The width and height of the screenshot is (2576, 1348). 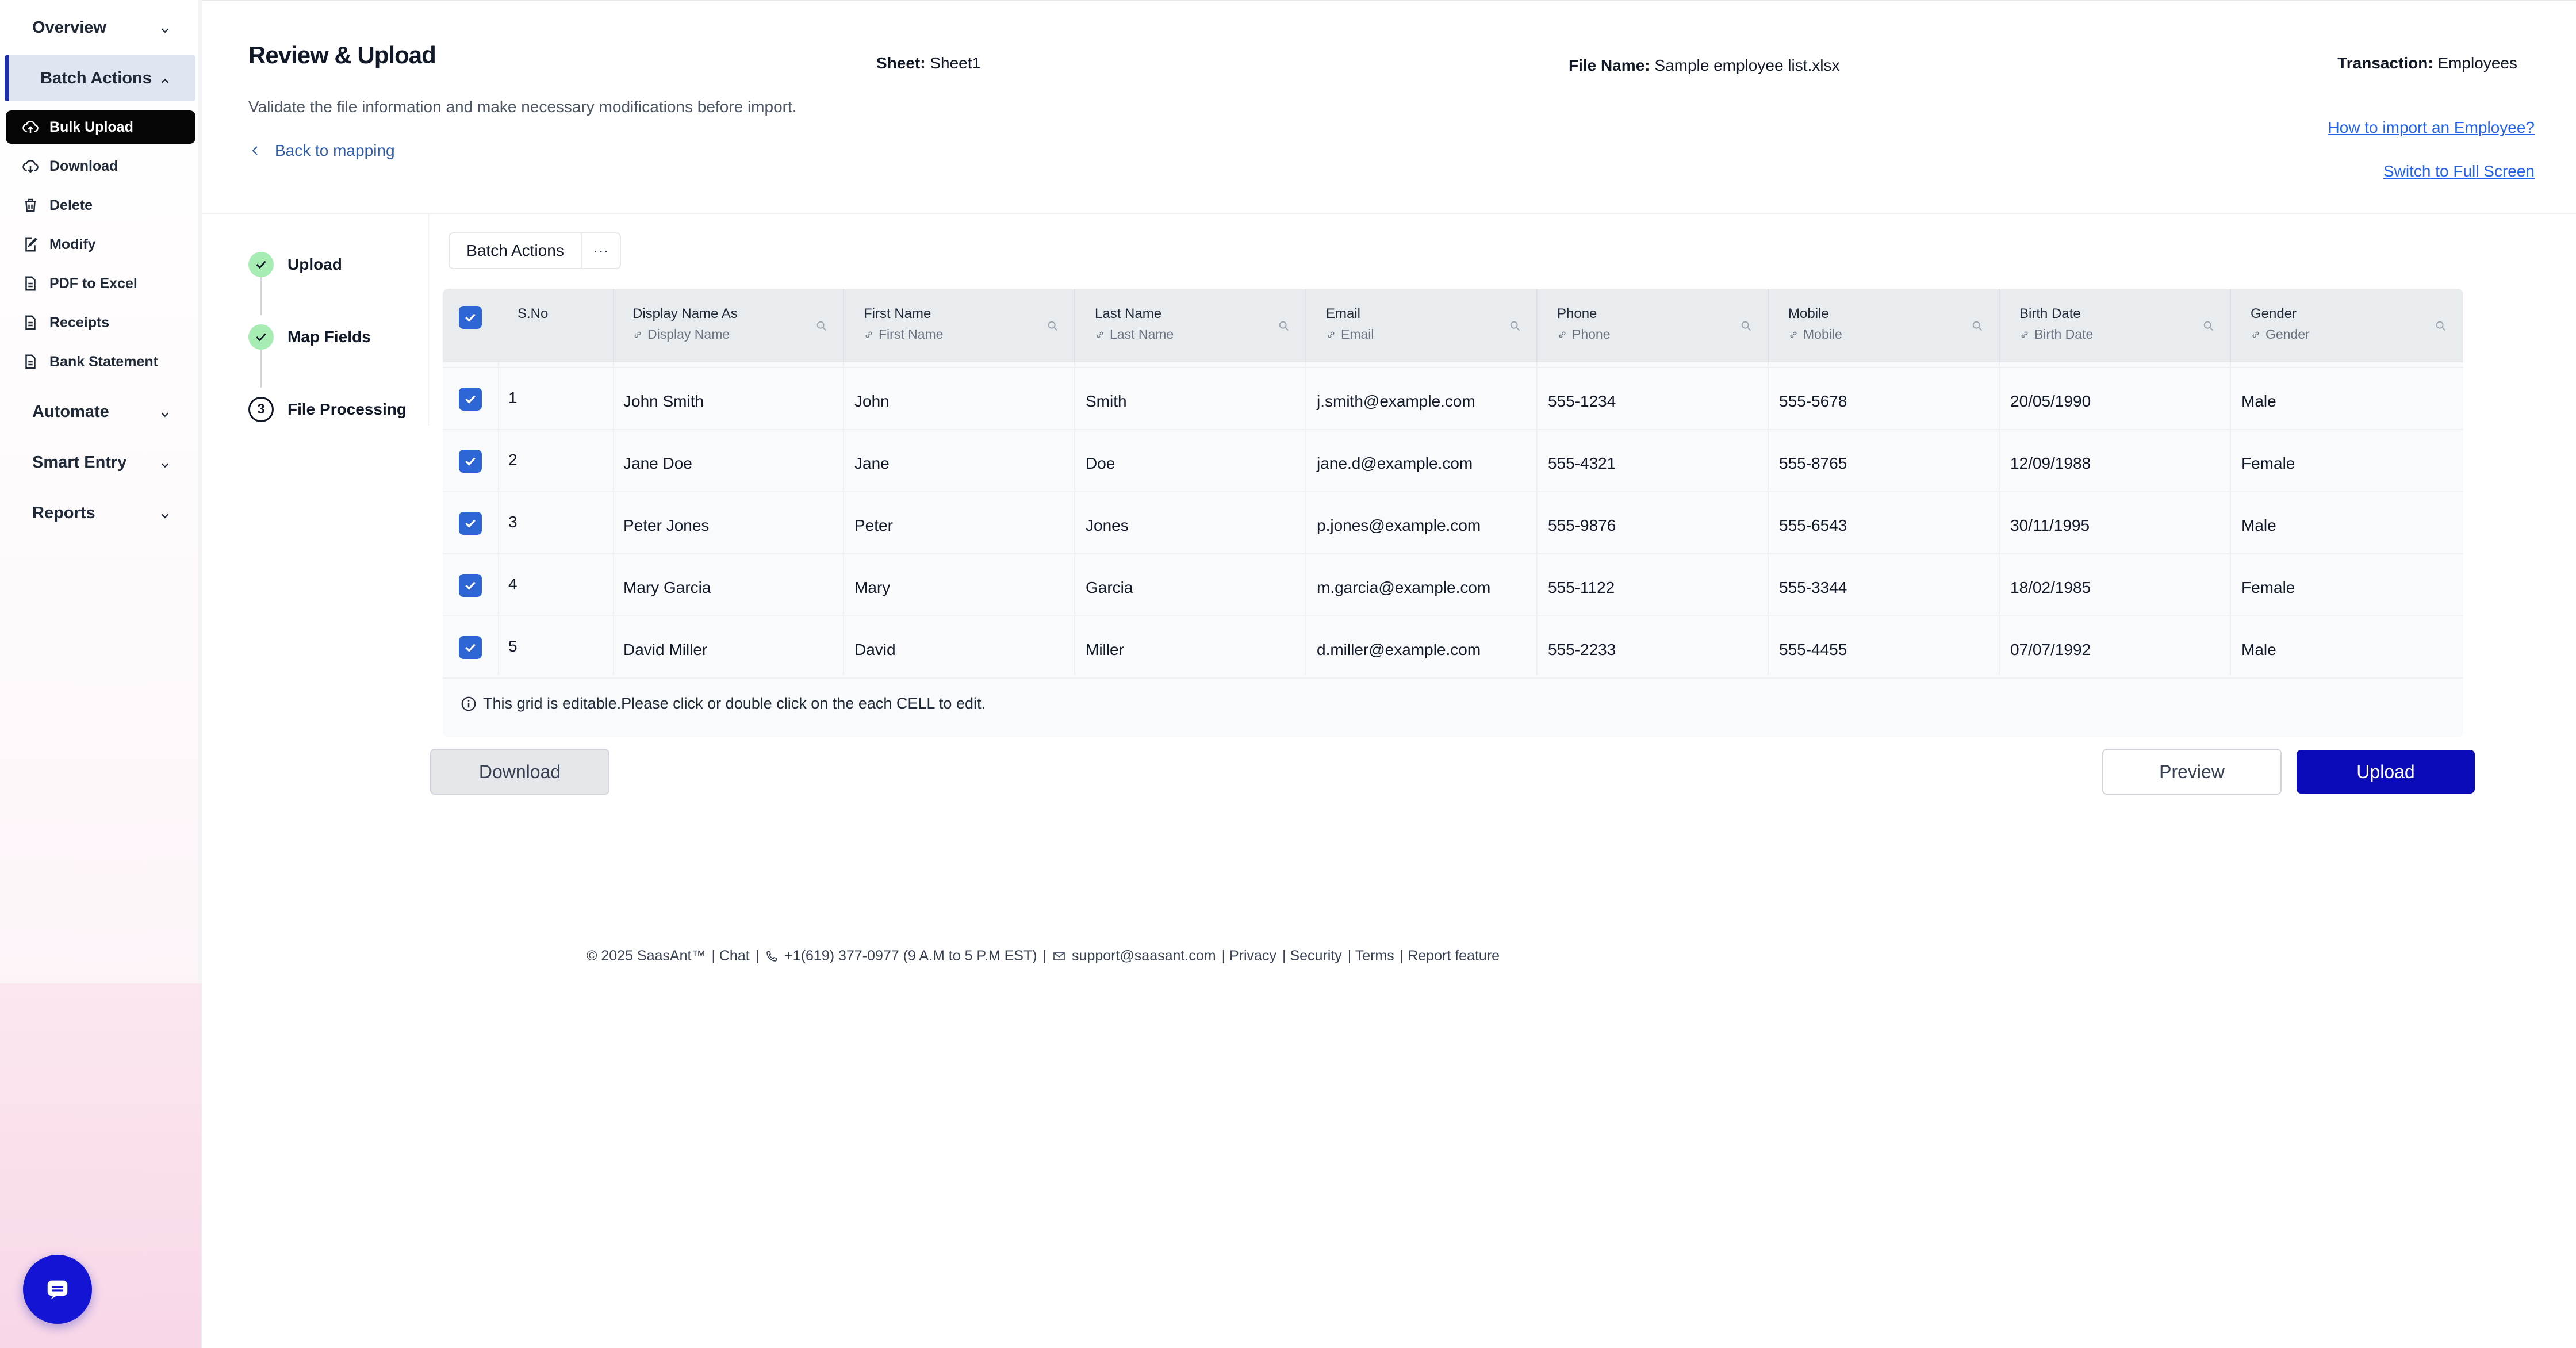 What do you see at coordinates (513, 398) in the screenshot?
I see `cell-sno: 1` at bounding box center [513, 398].